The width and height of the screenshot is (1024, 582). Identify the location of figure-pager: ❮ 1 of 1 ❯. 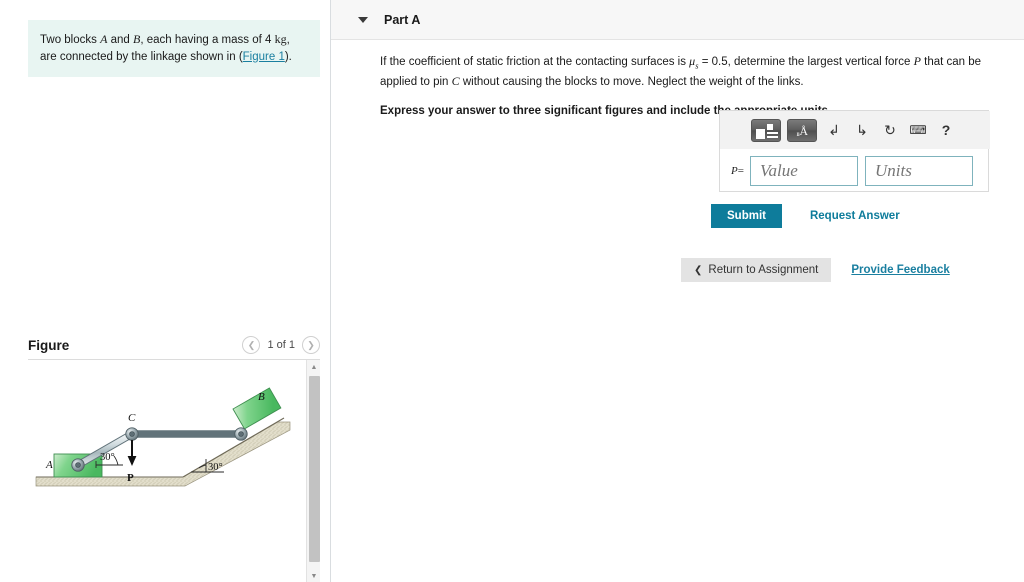
(281, 345).